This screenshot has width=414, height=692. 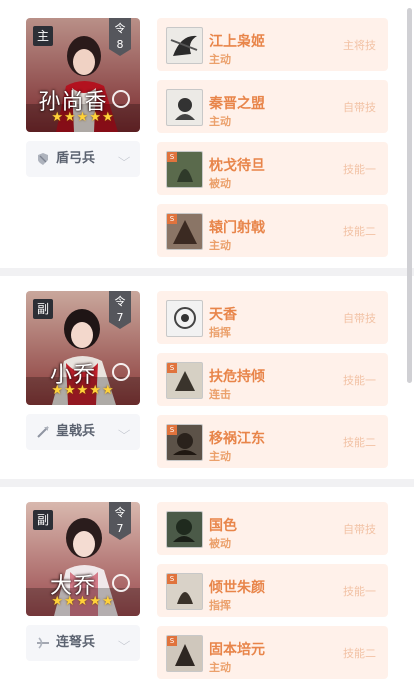 I want to click on troop-label: 连弩兵, so click(x=76, y=642).